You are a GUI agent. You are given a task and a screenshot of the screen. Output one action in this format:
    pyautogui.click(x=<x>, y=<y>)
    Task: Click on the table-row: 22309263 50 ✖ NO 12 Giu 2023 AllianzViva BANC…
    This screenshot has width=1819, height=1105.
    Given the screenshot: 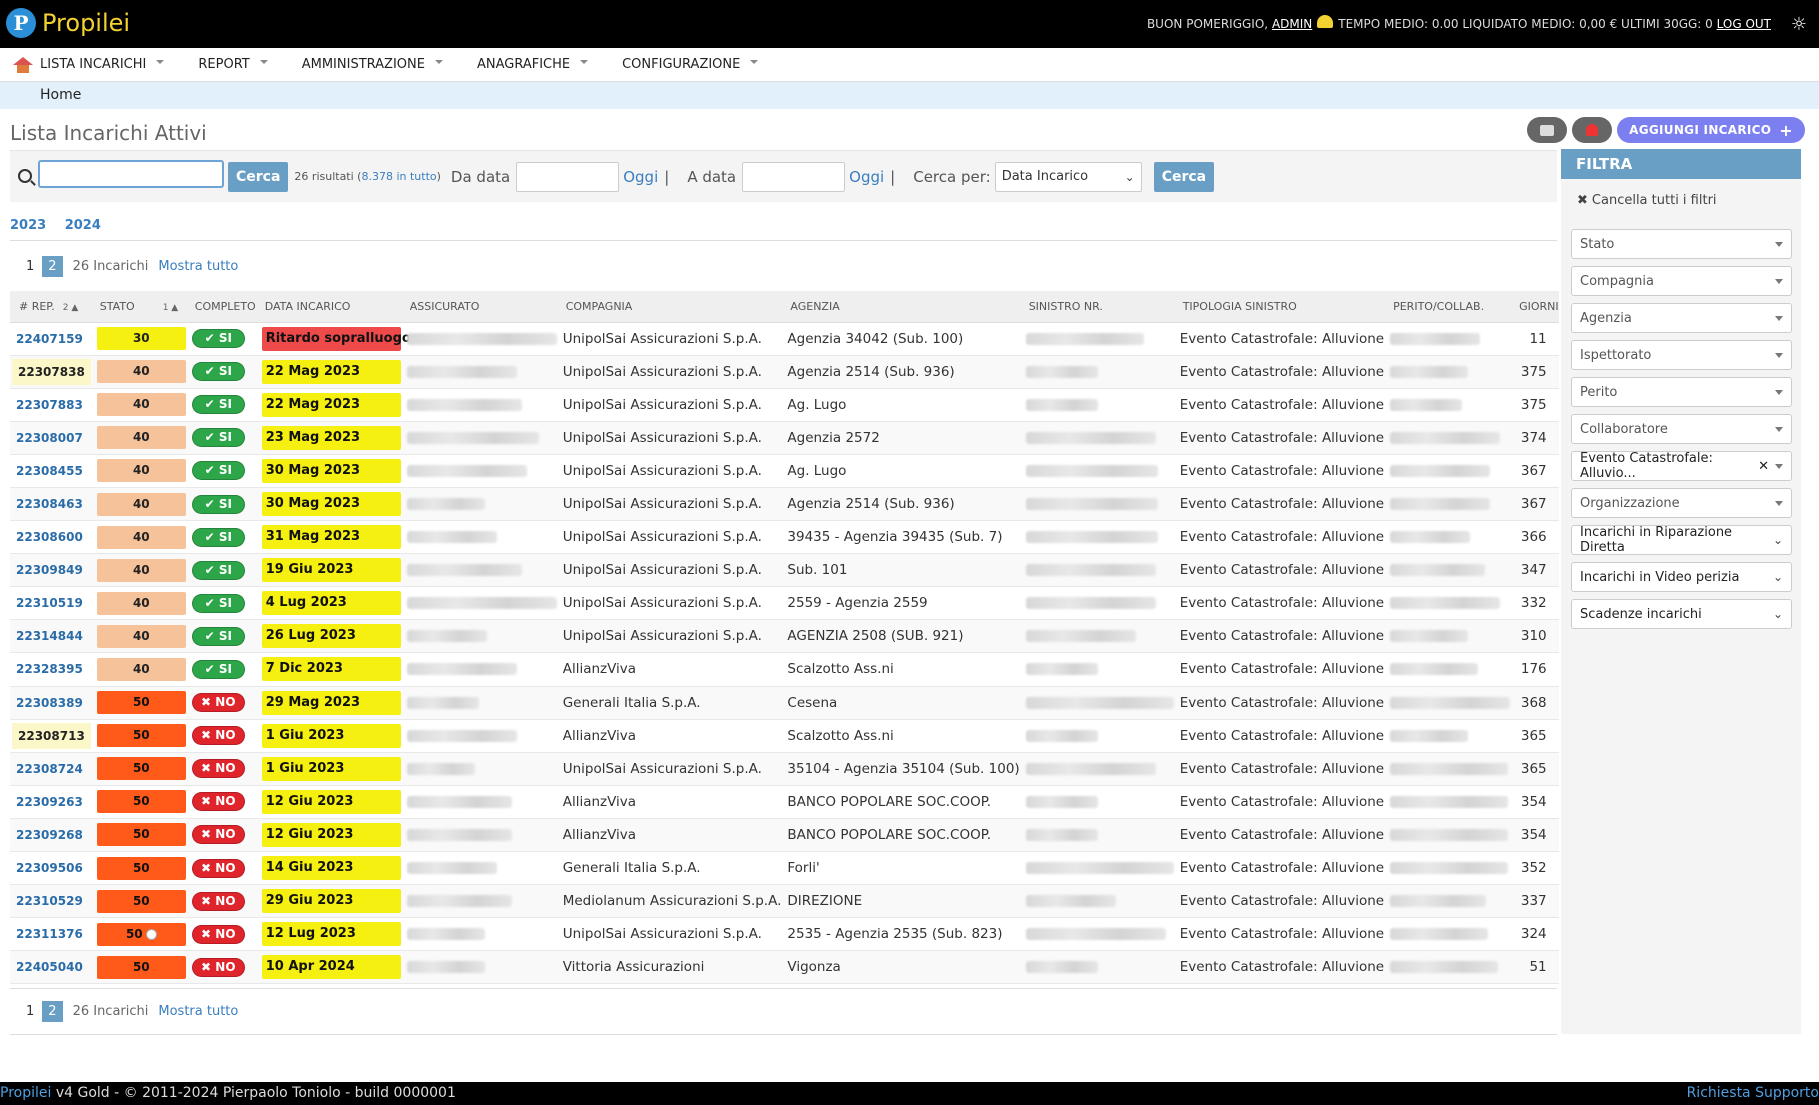 What is the action you would take?
    pyautogui.click(x=784, y=802)
    